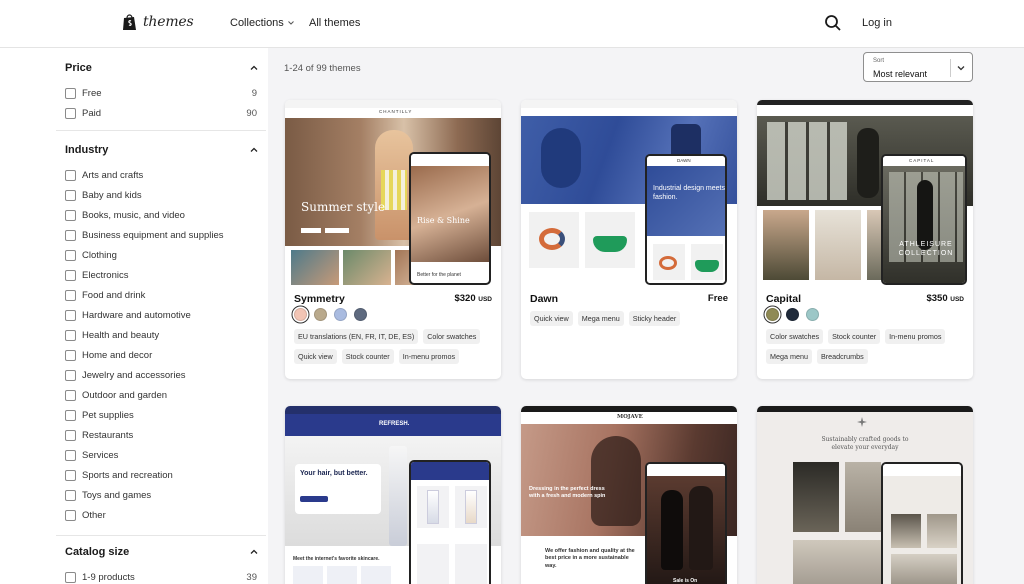 The height and width of the screenshot is (584, 1024). What do you see at coordinates (161, 295) in the screenshot?
I see `filter-option-industry: Food and drink` at bounding box center [161, 295].